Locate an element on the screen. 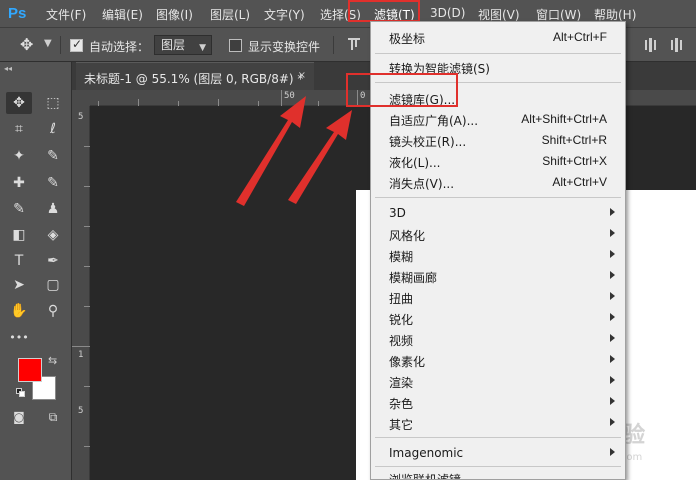  foreground-color-swatch is located at coordinates (30, 370).